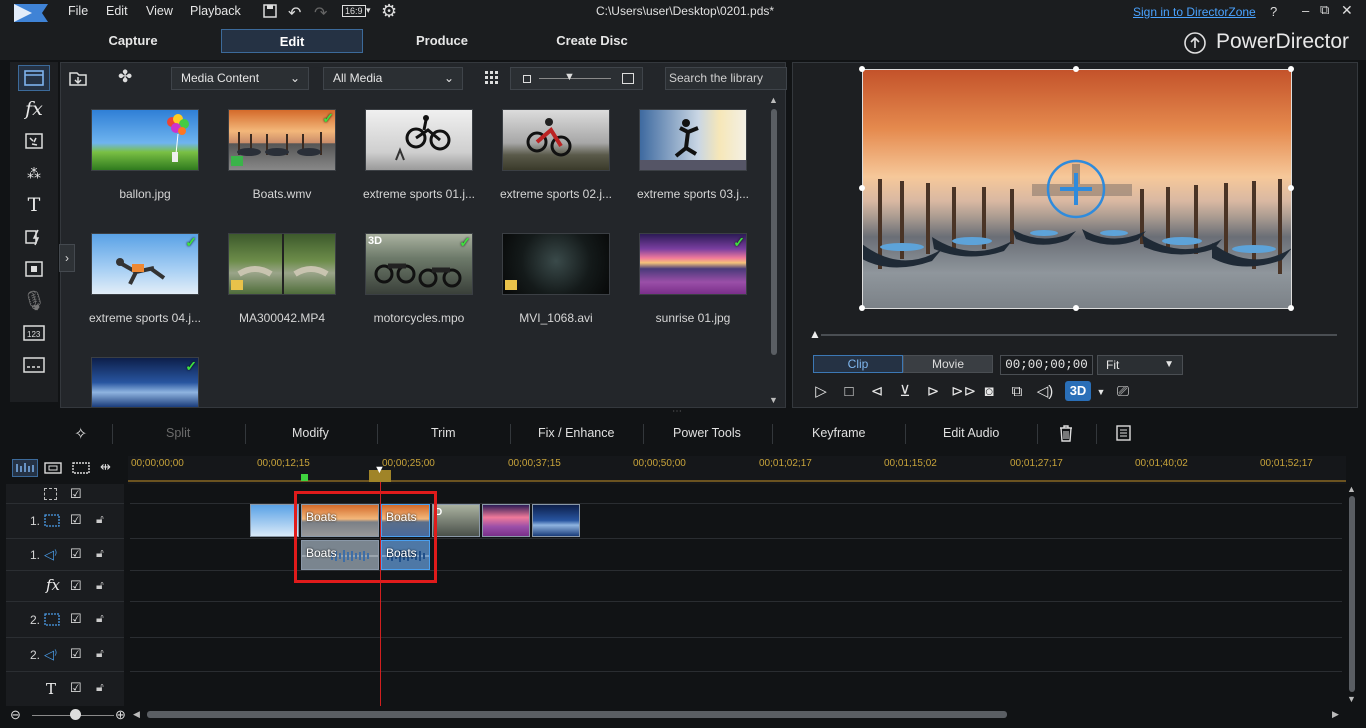  Describe the element at coordinates (282, 264) in the screenshot. I see `media-thumb-ma300042` at that location.